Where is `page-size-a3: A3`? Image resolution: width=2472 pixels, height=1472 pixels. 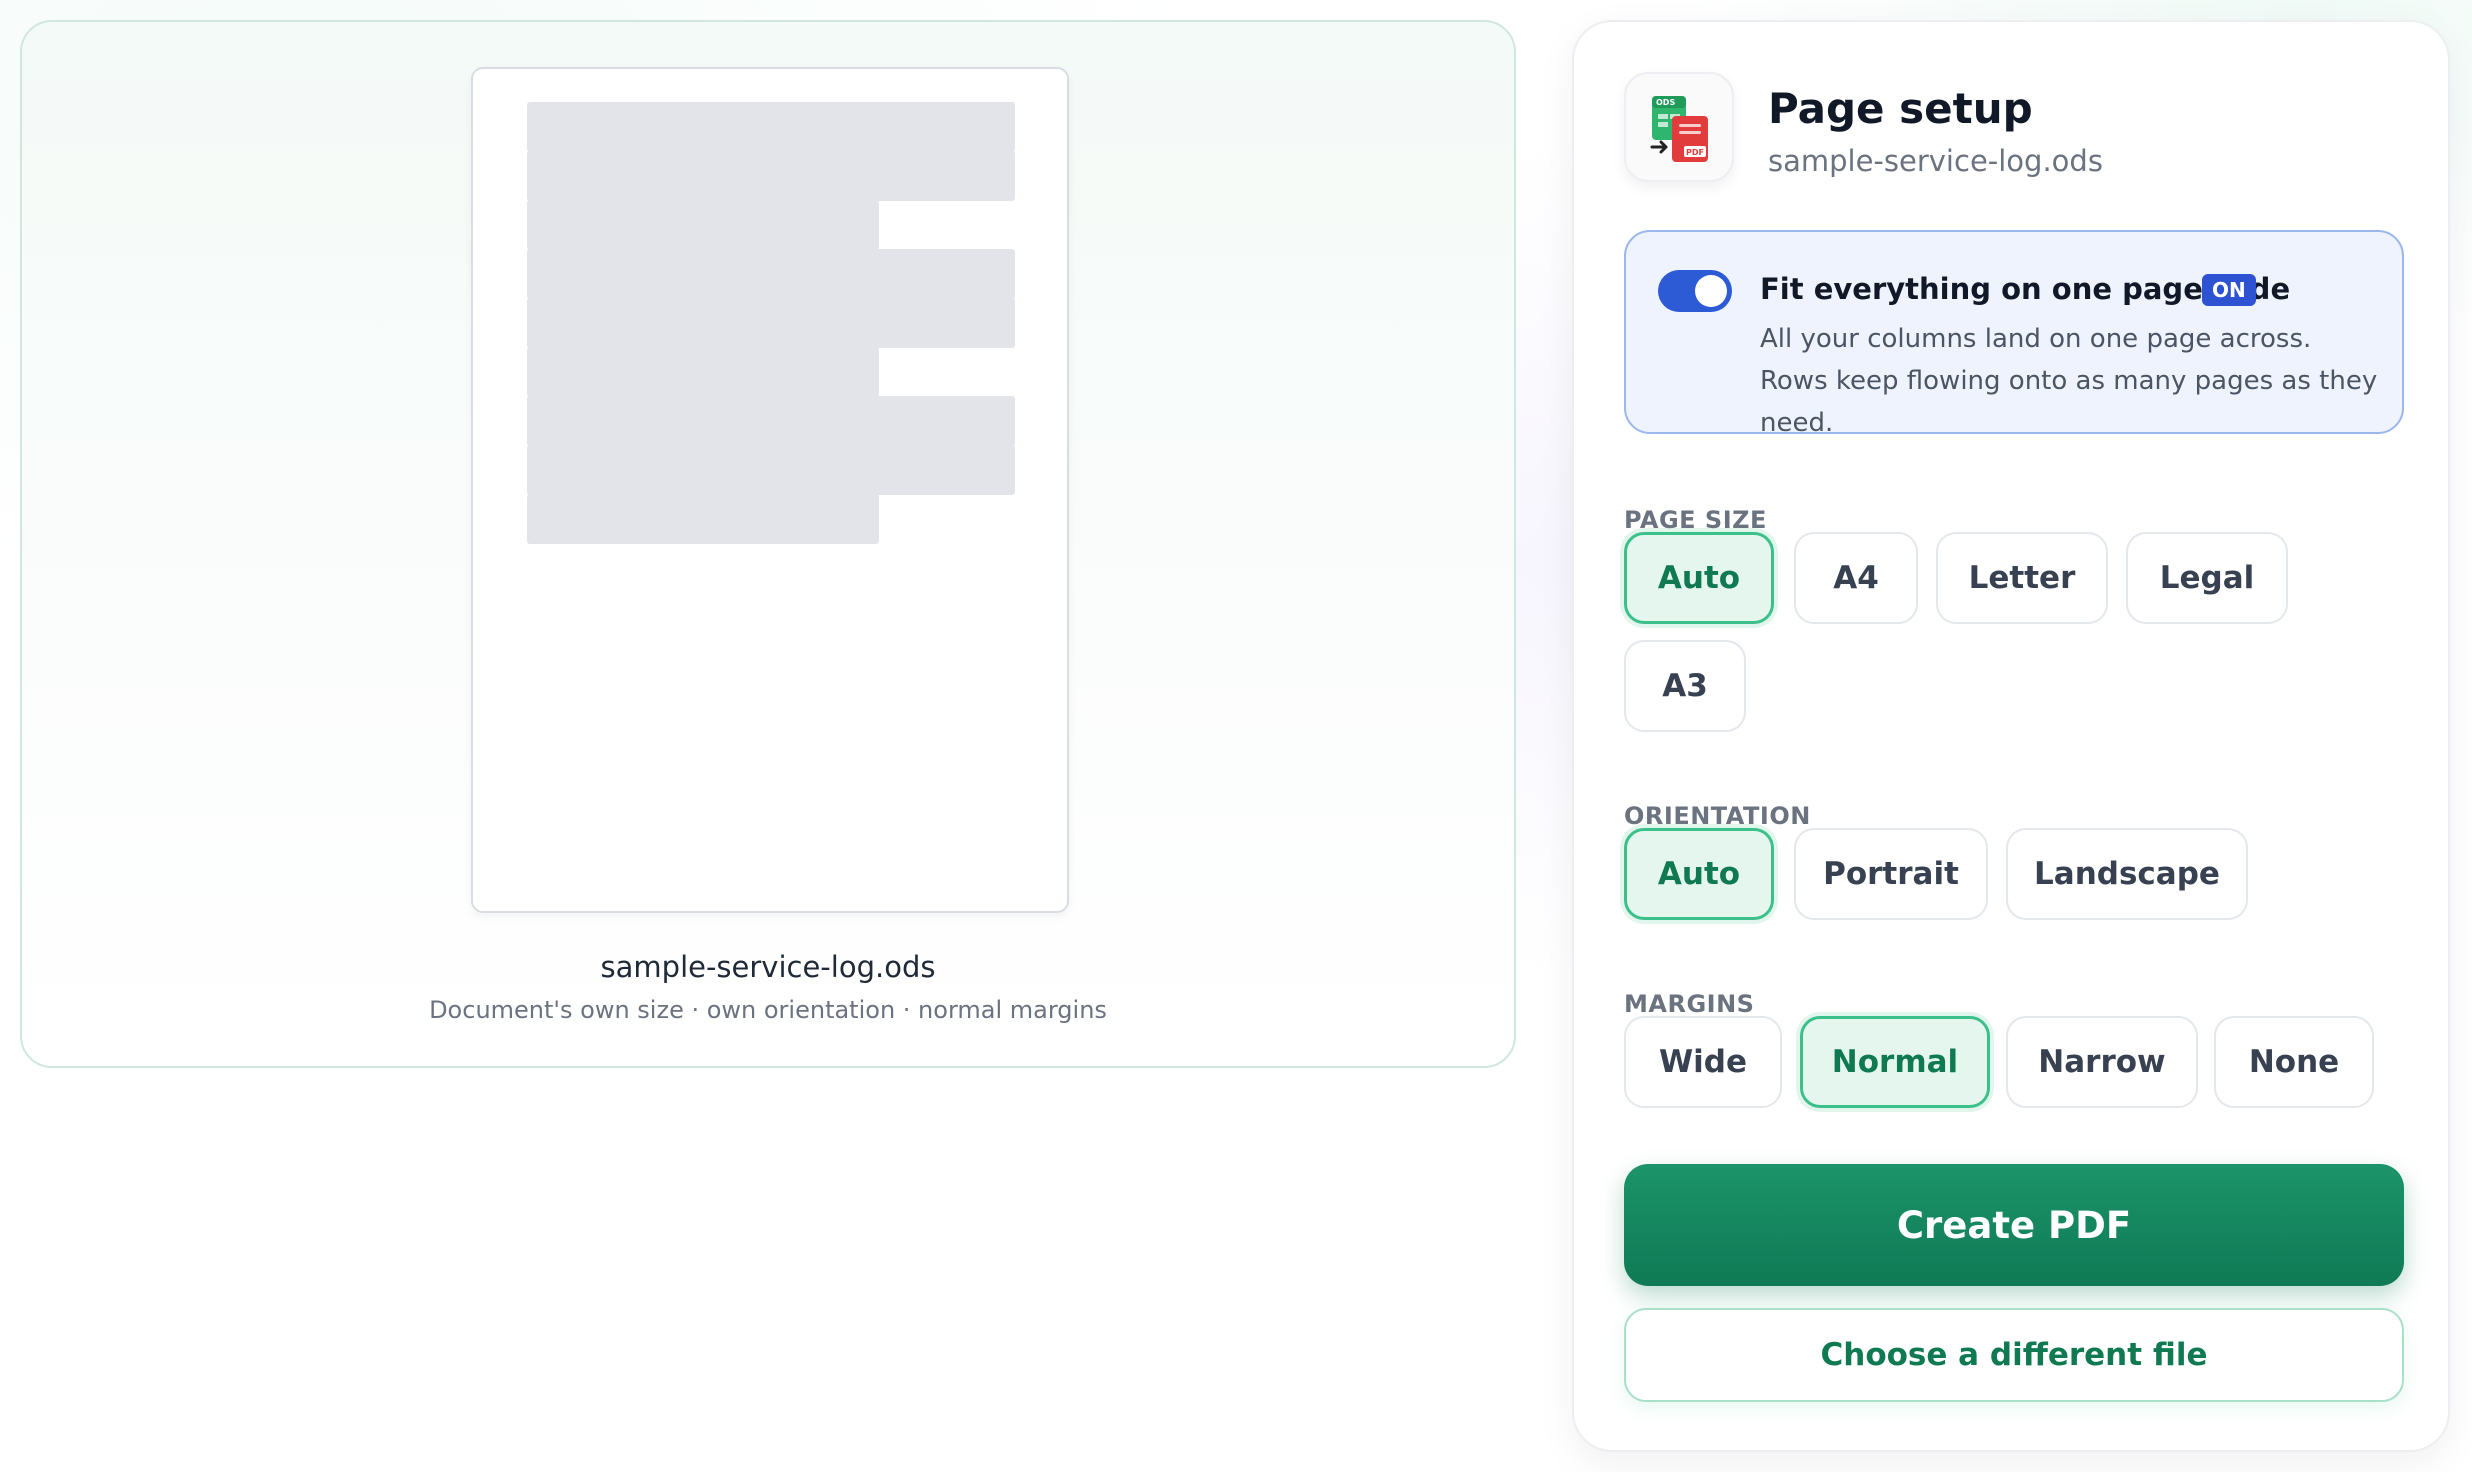 page-size-a3: A3 is located at coordinates (1685, 686).